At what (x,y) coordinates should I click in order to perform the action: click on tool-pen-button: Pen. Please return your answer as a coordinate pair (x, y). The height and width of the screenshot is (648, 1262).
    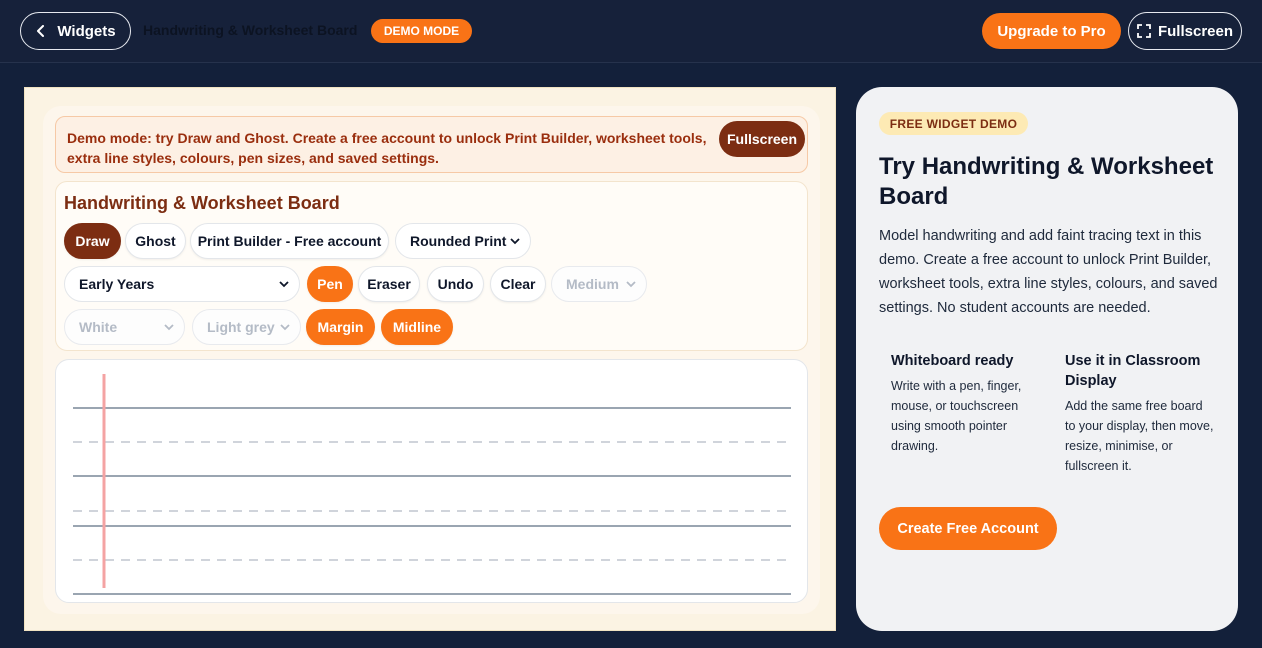
    Looking at the image, I should click on (330, 284).